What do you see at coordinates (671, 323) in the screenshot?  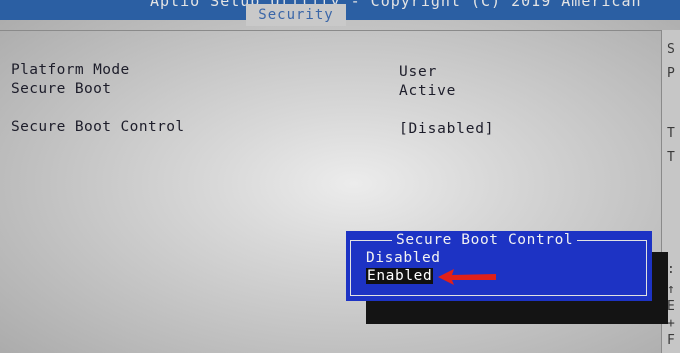 I see `help-panel-char: +` at bounding box center [671, 323].